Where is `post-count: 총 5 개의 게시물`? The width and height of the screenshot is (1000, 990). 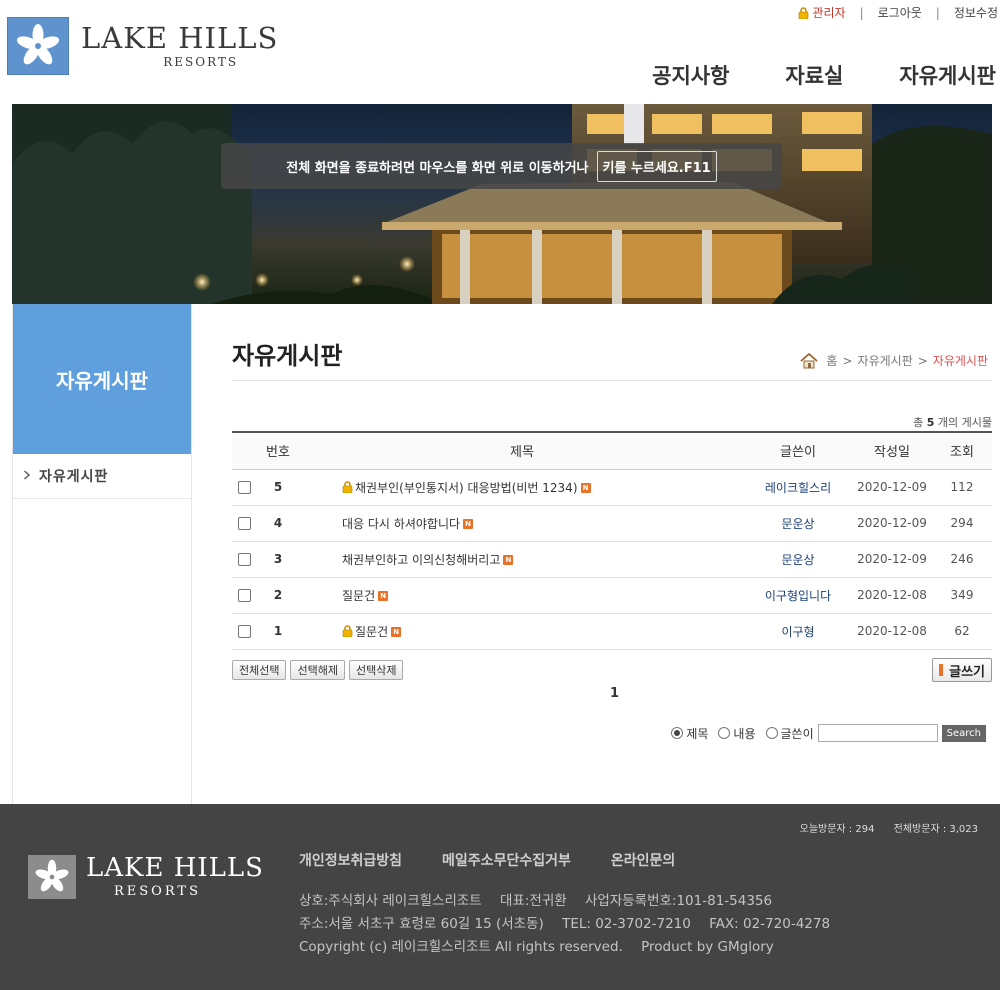
post-count: 총 5 개의 게시물 is located at coordinates (952, 422).